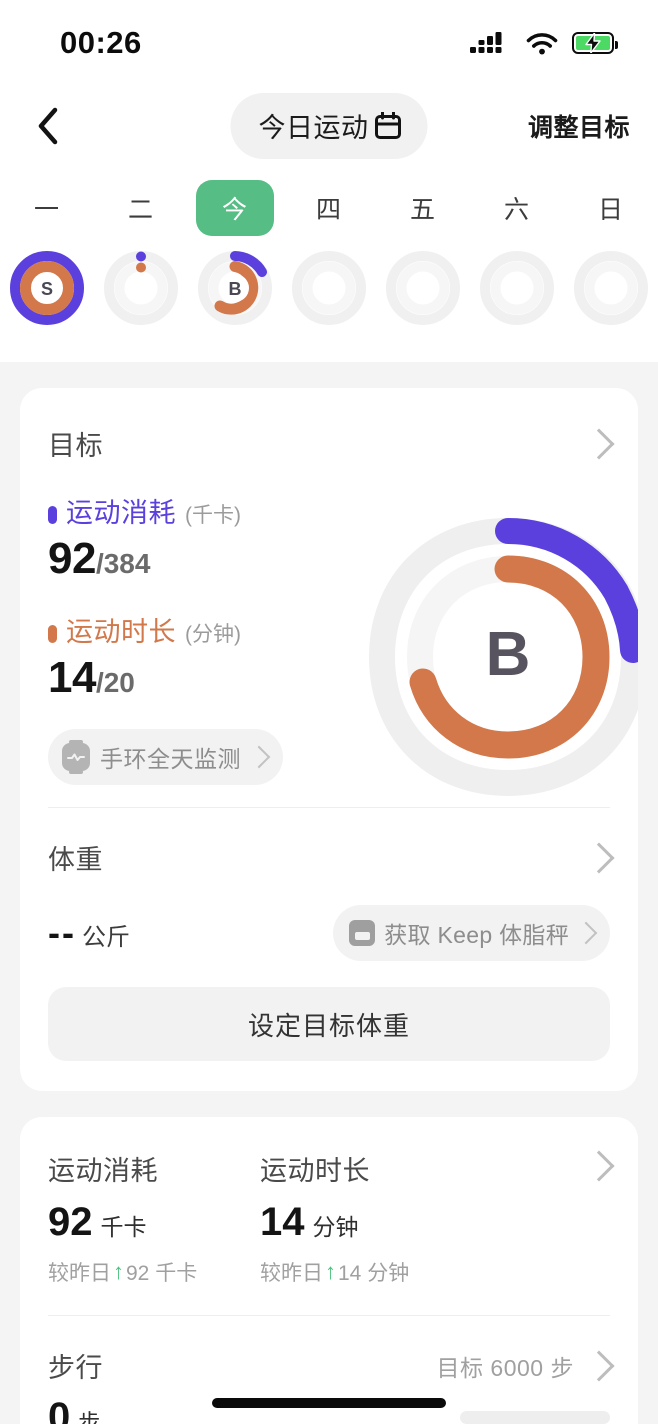 The image size is (658, 1424). Describe the element at coordinates (75, 446) in the screenshot. I see `goal-title: 目标` at that location.